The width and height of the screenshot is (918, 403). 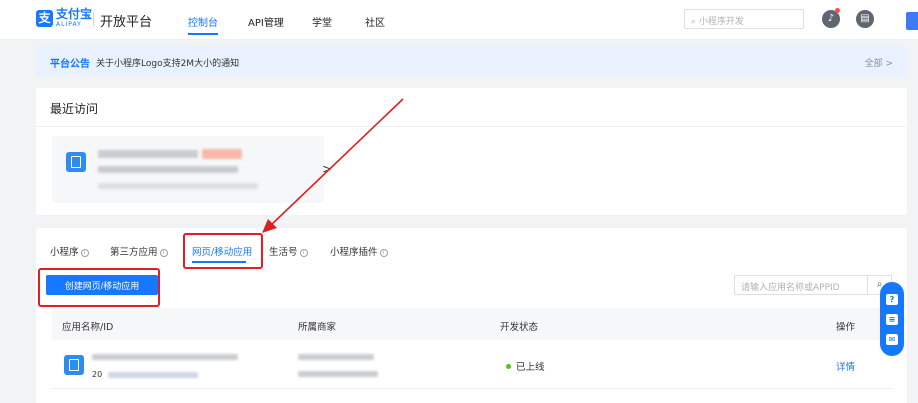 What do you see at coordinates (472, 366) in the screenshot?
I see `table-row: 20 已上线 详情` at bounding box center [472, 366].